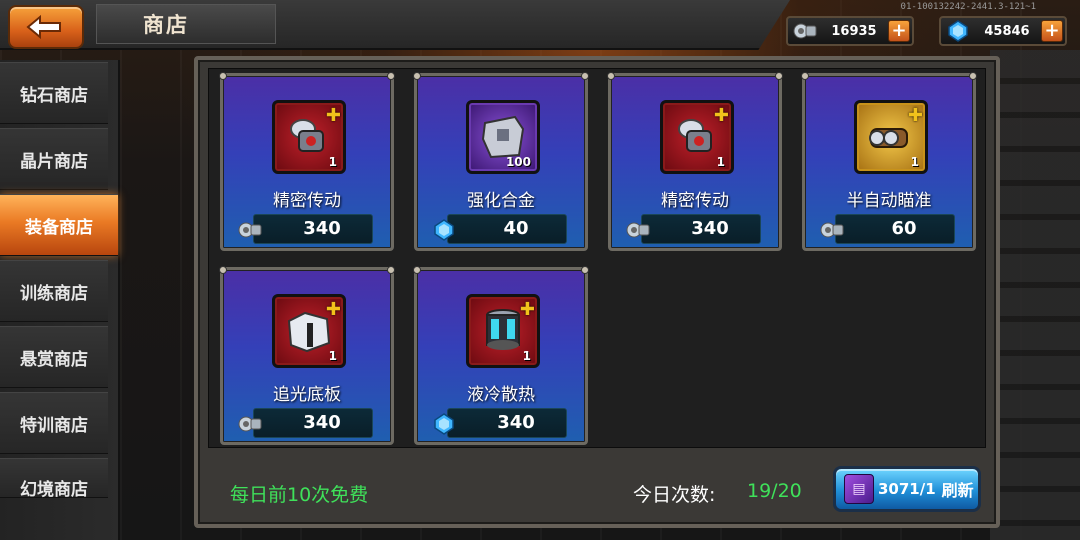  I want to click on shop-item-card: ✚ 1 液冷散热 340, so click(501, 355).